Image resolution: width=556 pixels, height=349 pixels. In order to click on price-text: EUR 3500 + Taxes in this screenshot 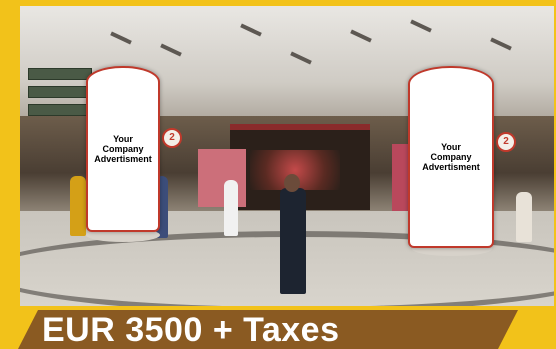, I will do `click(191, 330)`.